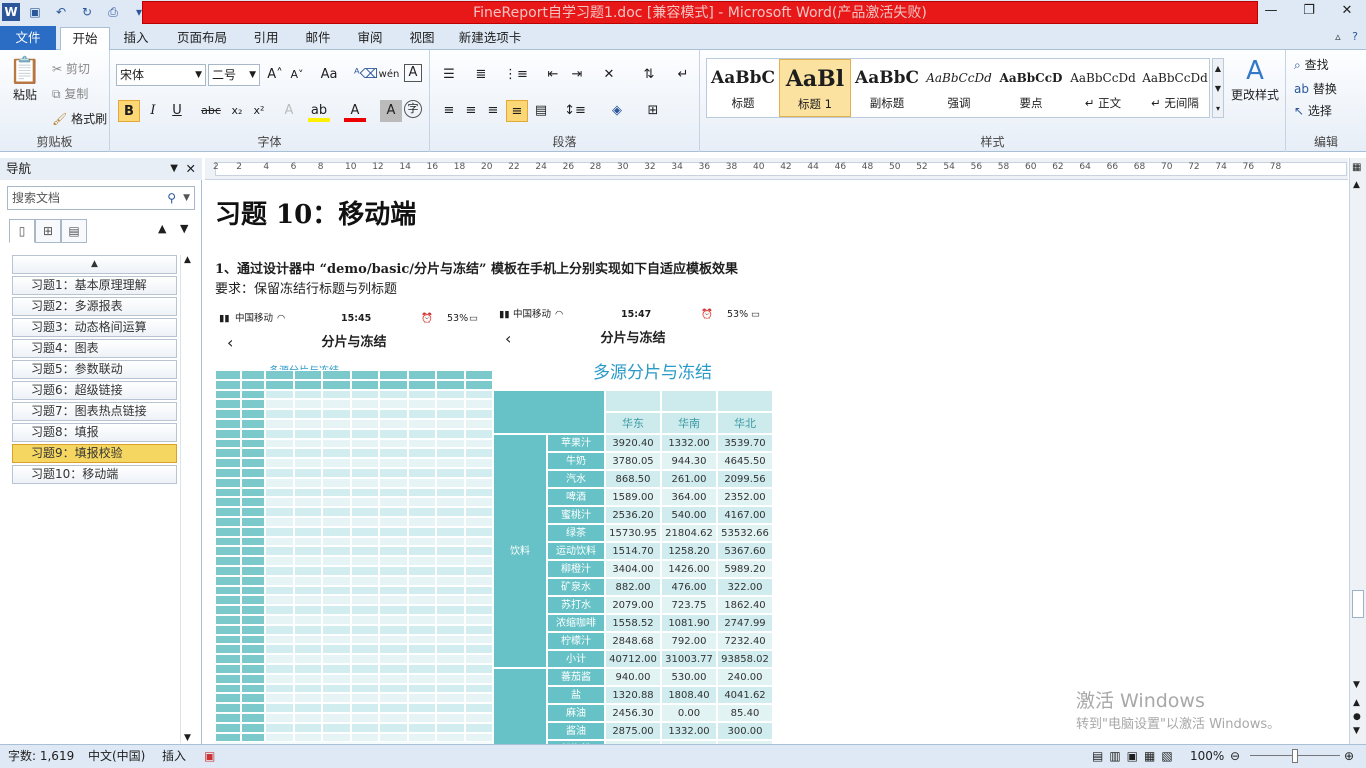 The height and width of the screenshot is (768, 1366). Describe the element at coordinates (94, 369) in the screenshot. I see `nav-heading-5: 习题5：参数联动` at that location.